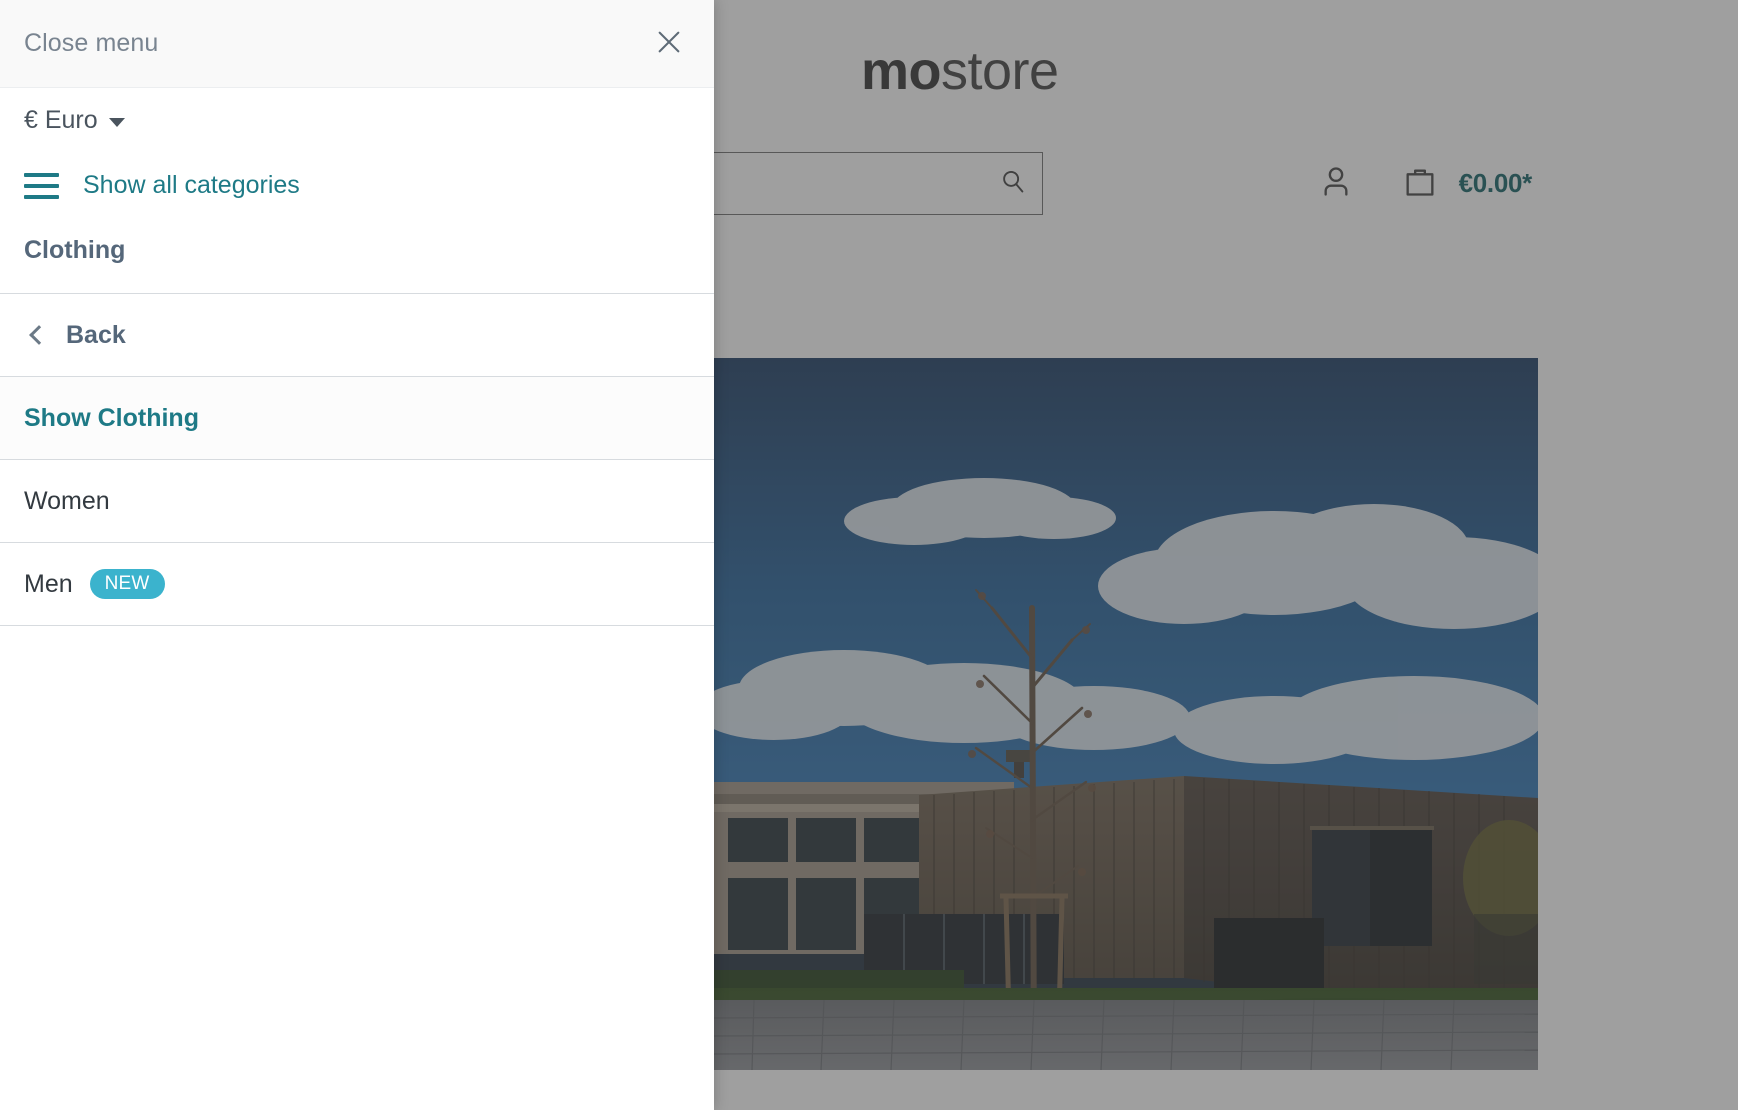  What do you see at coordinates (1000, 71) in the screenshot?
I see `logo-light-part: store` at bounding box center [1000, 71].